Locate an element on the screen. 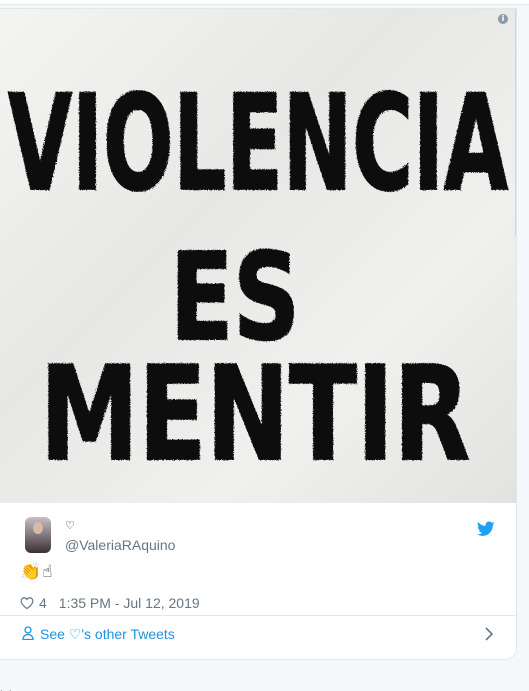  scroll-edge is located at coordinates (513, 124).